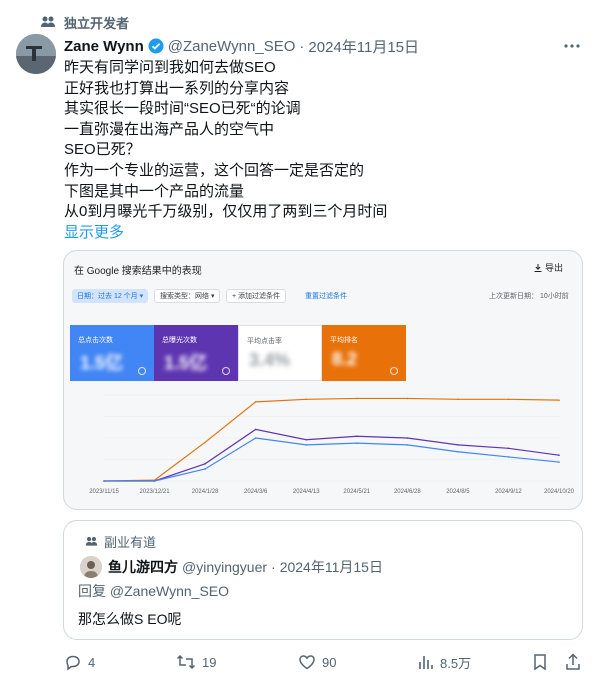 This screenshot has width=598, height=679. Describe the element at coordinates (559, 492) in the screenshot. I see `x-tick-label: 2024/10/20` at that location.